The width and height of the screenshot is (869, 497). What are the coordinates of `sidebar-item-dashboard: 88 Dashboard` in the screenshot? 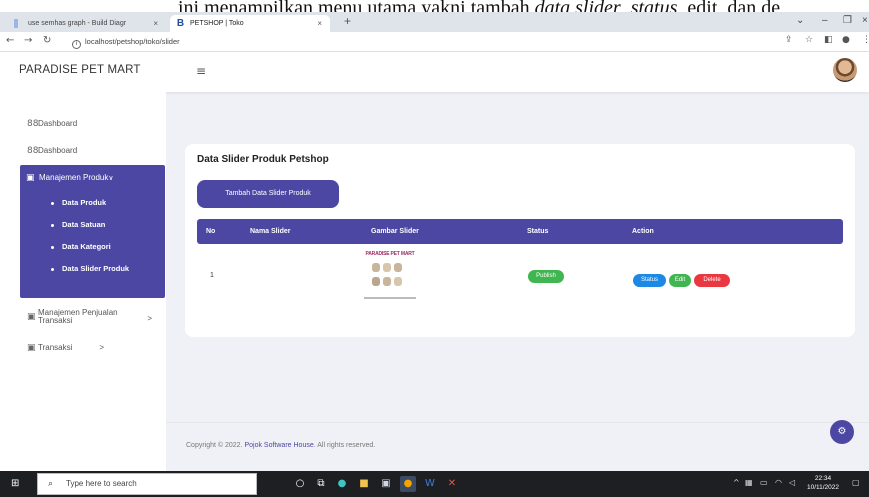 It's located at (83, 124).